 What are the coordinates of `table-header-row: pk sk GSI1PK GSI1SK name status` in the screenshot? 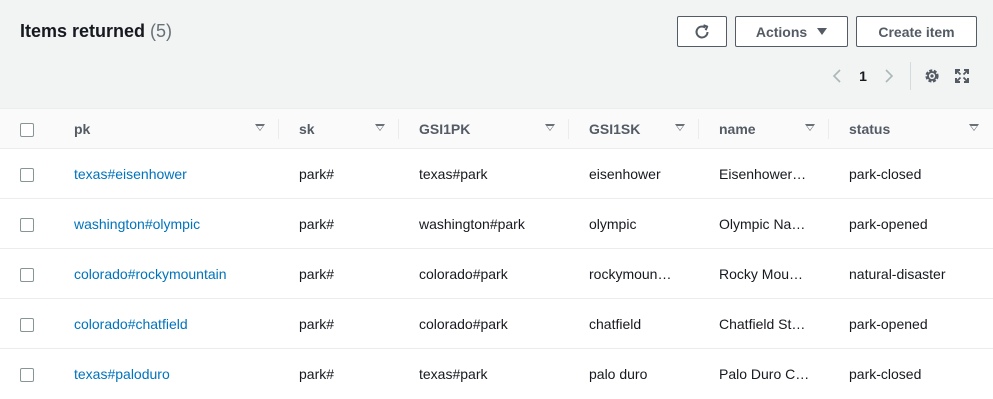 It's located at (496, 128).